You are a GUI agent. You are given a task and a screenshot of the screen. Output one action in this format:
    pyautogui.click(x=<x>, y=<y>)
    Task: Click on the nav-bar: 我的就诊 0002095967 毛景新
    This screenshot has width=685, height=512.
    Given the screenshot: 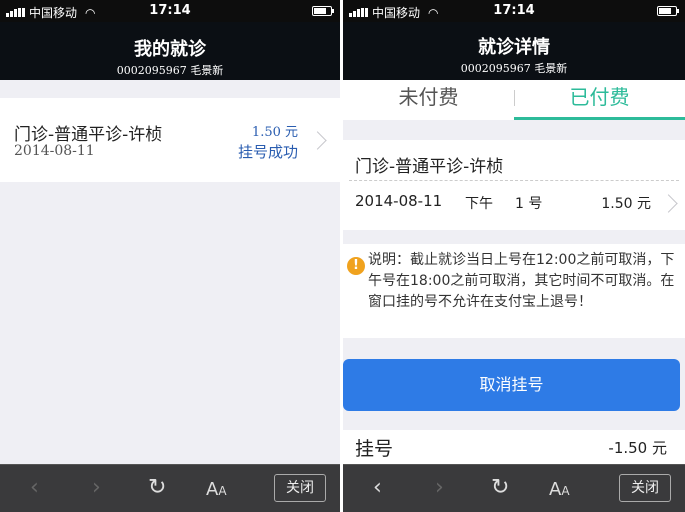 What is the action you would take?
    pyautogui.click(x=170, y=51)
    